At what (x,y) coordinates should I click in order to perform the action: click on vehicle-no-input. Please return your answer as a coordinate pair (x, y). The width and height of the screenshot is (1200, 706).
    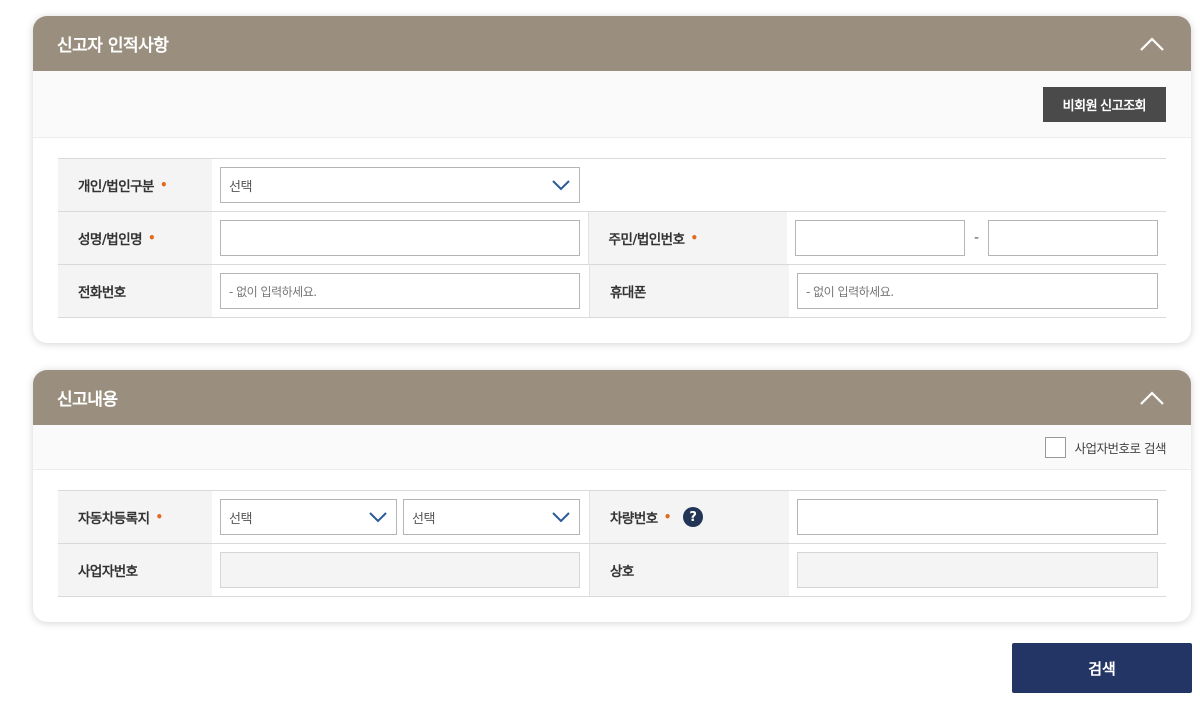
    Looking at the image, I should click on (977, 517).